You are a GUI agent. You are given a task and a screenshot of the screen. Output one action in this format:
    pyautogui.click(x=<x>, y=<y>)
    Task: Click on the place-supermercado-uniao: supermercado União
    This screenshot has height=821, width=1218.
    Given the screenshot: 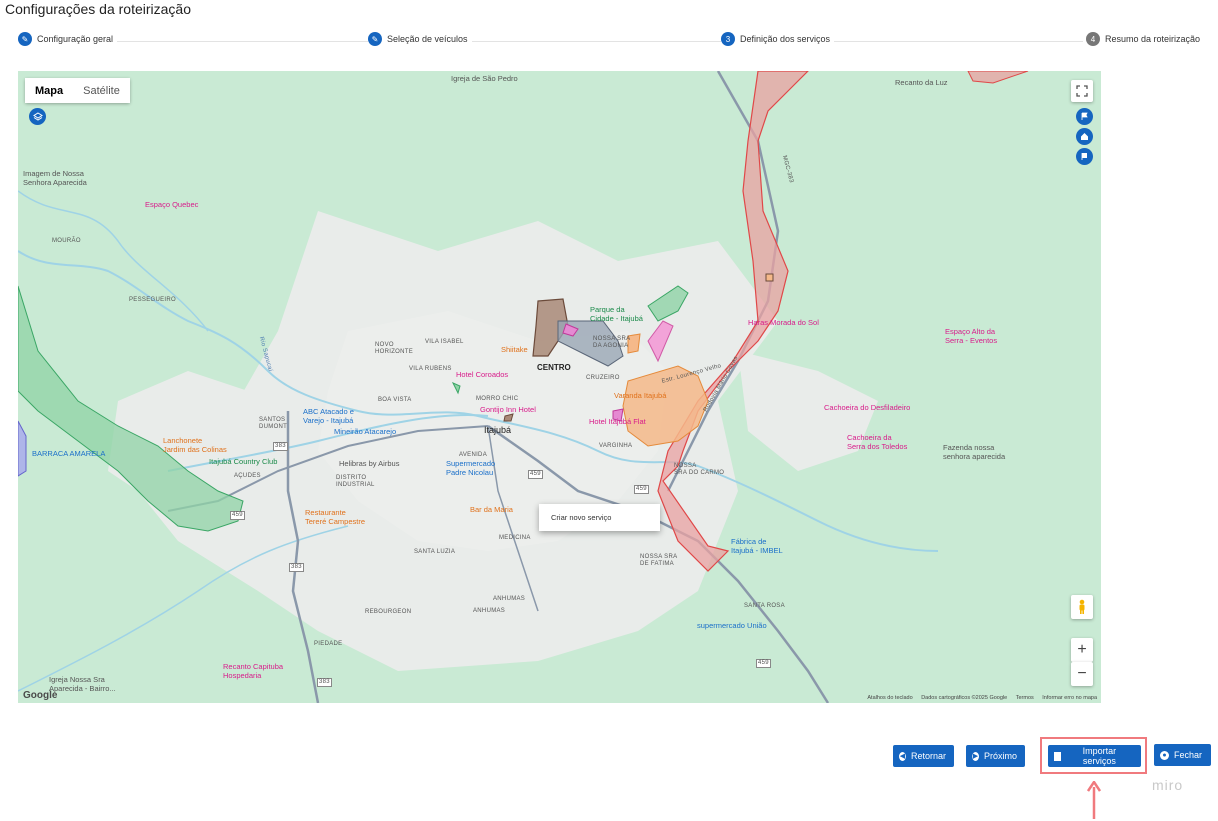 What is the action you would take?
    pyautogui.click(x=732, y=626)
    